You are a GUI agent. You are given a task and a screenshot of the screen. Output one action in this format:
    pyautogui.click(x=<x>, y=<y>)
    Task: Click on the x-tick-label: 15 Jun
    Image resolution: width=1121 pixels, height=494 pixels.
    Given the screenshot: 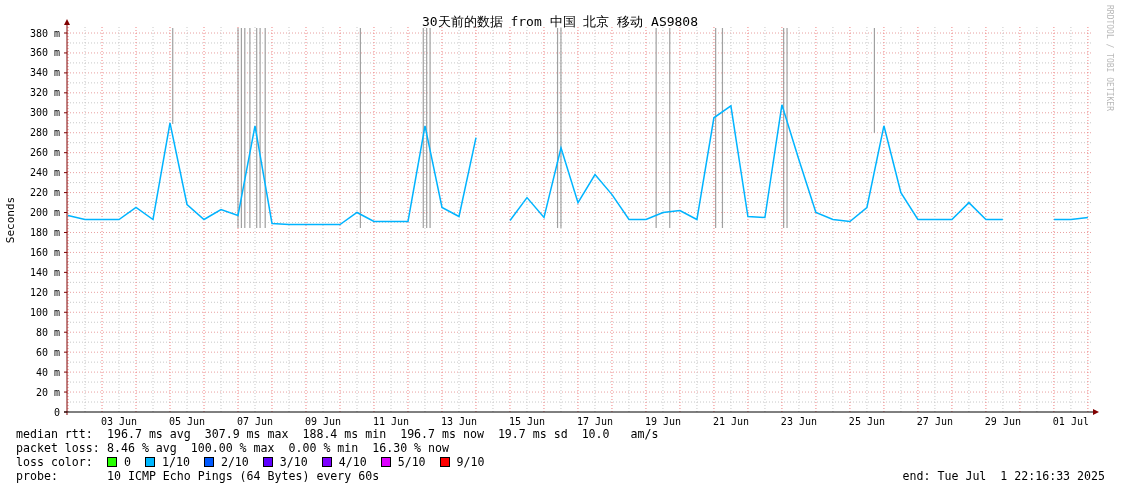 What is the action you would take?
    pyautogui.click(x=527, y=421)
    